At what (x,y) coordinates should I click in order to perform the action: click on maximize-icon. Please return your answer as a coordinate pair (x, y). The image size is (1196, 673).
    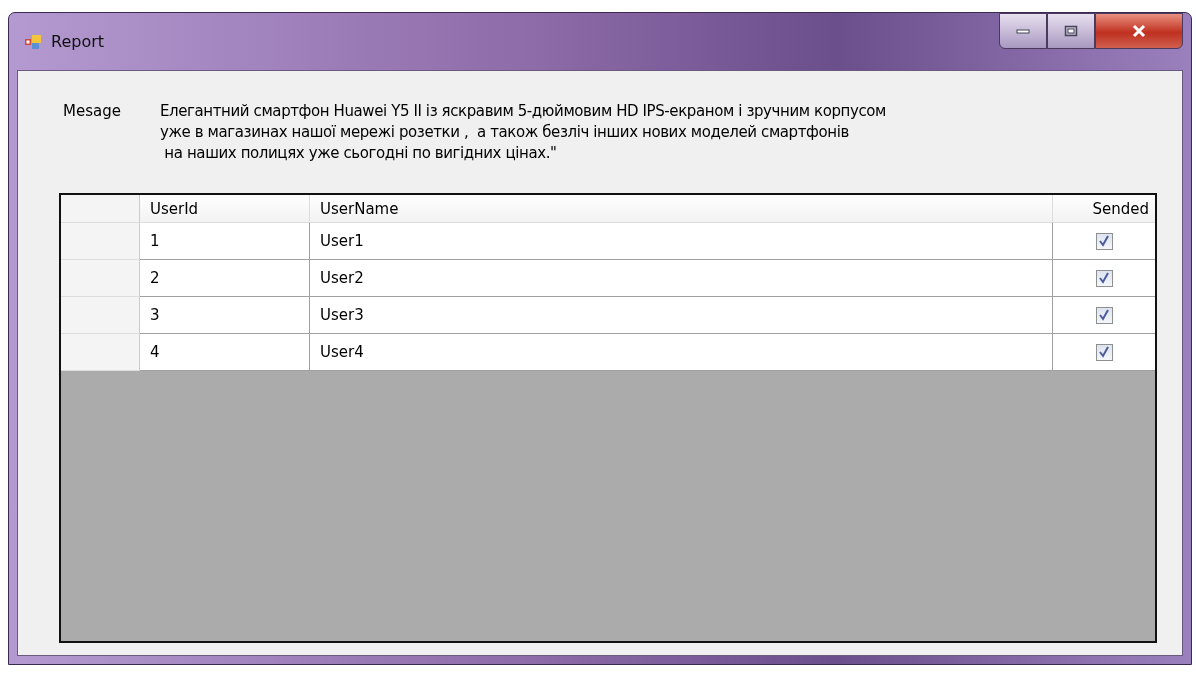
    Looking at the image, I should click on (1071, 31).